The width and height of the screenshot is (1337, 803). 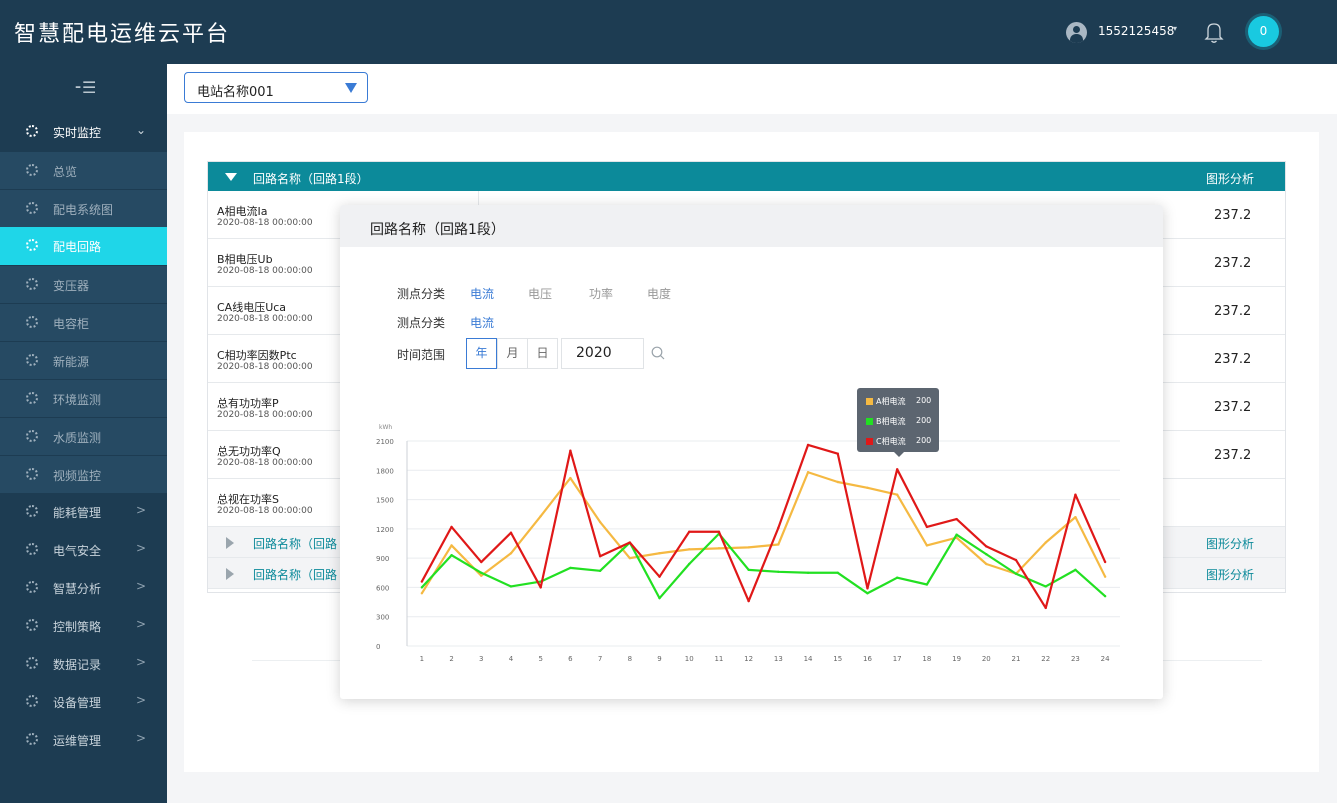 What do you see at coordinates (542, 353) in the screenshot?
I see `segment-day: 日` at bounding box center [542, 353].